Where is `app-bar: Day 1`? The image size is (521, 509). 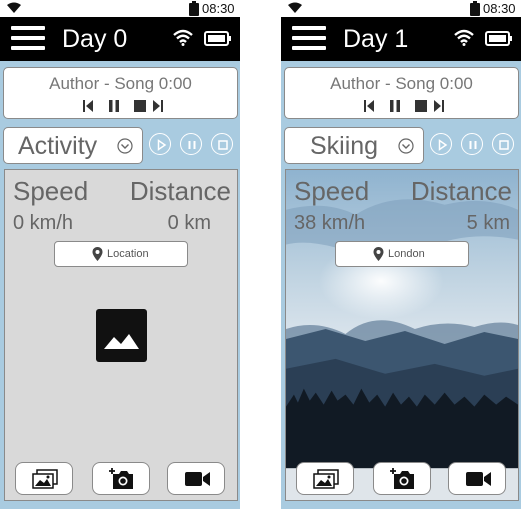 app-bar: Day 1 is located at coordinates (401, 39).